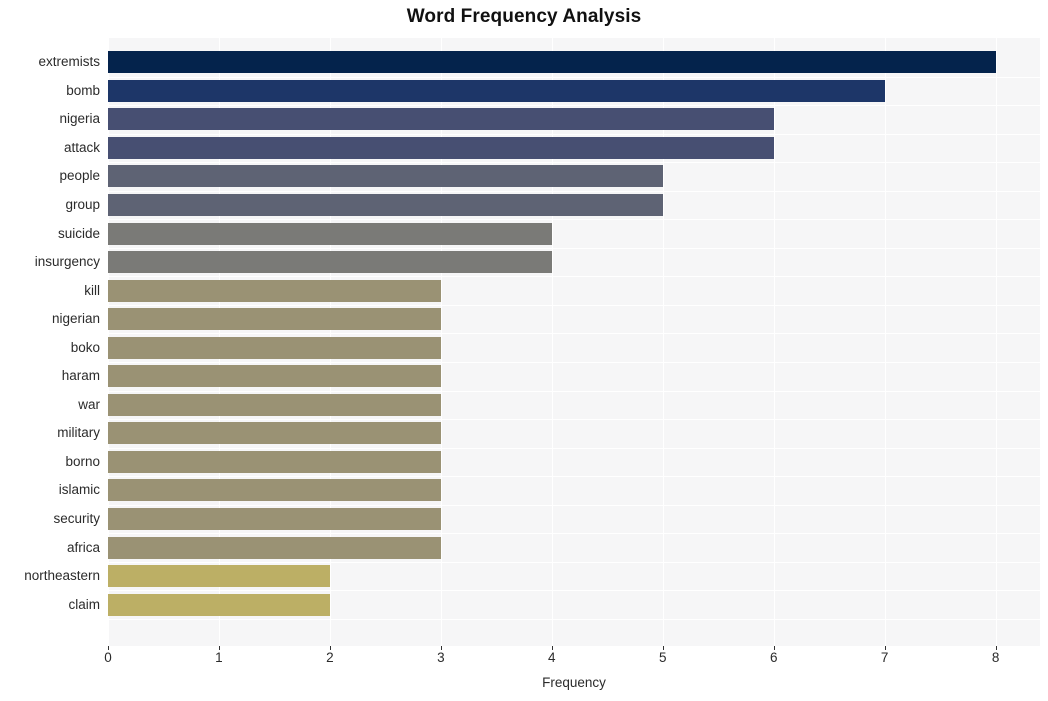 The width and height of the screenshot is (1048, 701). What do you see at coordinates (76, 518) in the screenshot?
I see `y-tick-label-security: security` at bounding box center [76, 518].